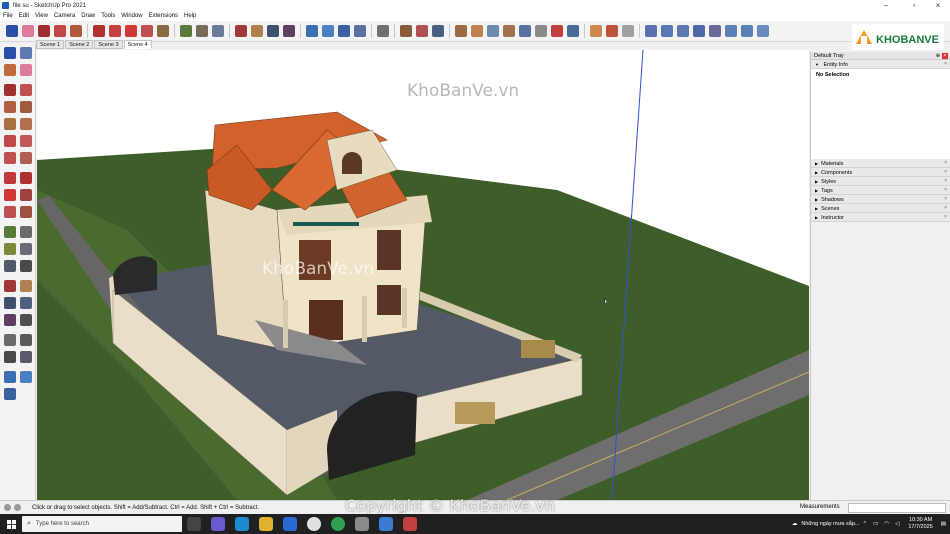 Image resolution: width=950 pixels, height=534 pixels. I want to click on menu-camera: Camera, so click(64, 16).